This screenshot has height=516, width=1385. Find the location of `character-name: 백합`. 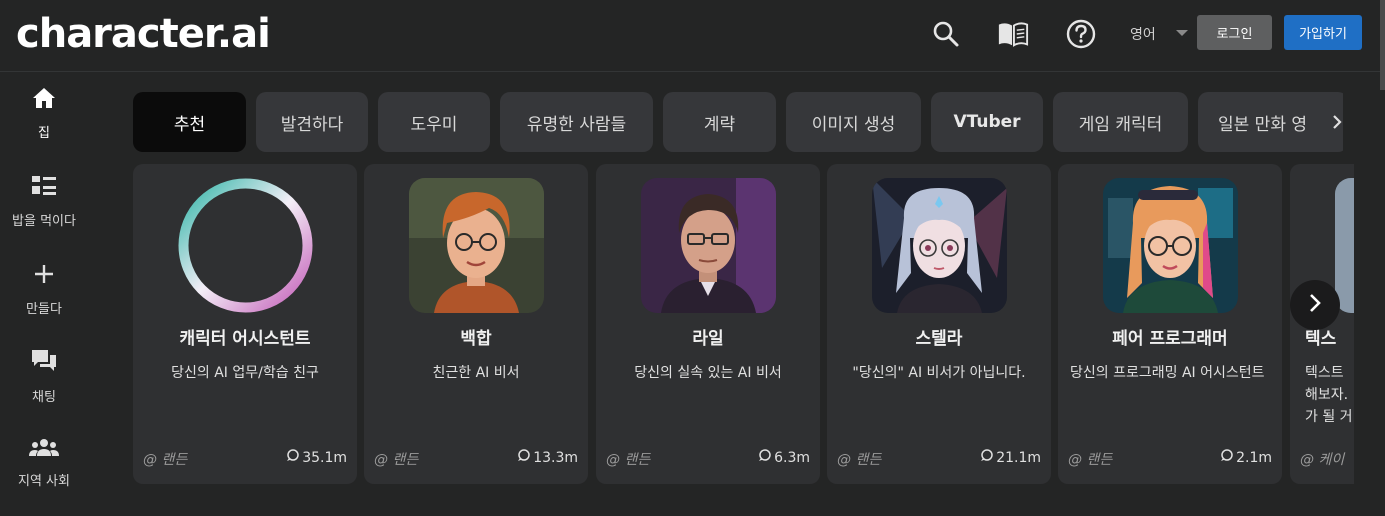

character-name: 백합 is located at coordinates (476, 339).